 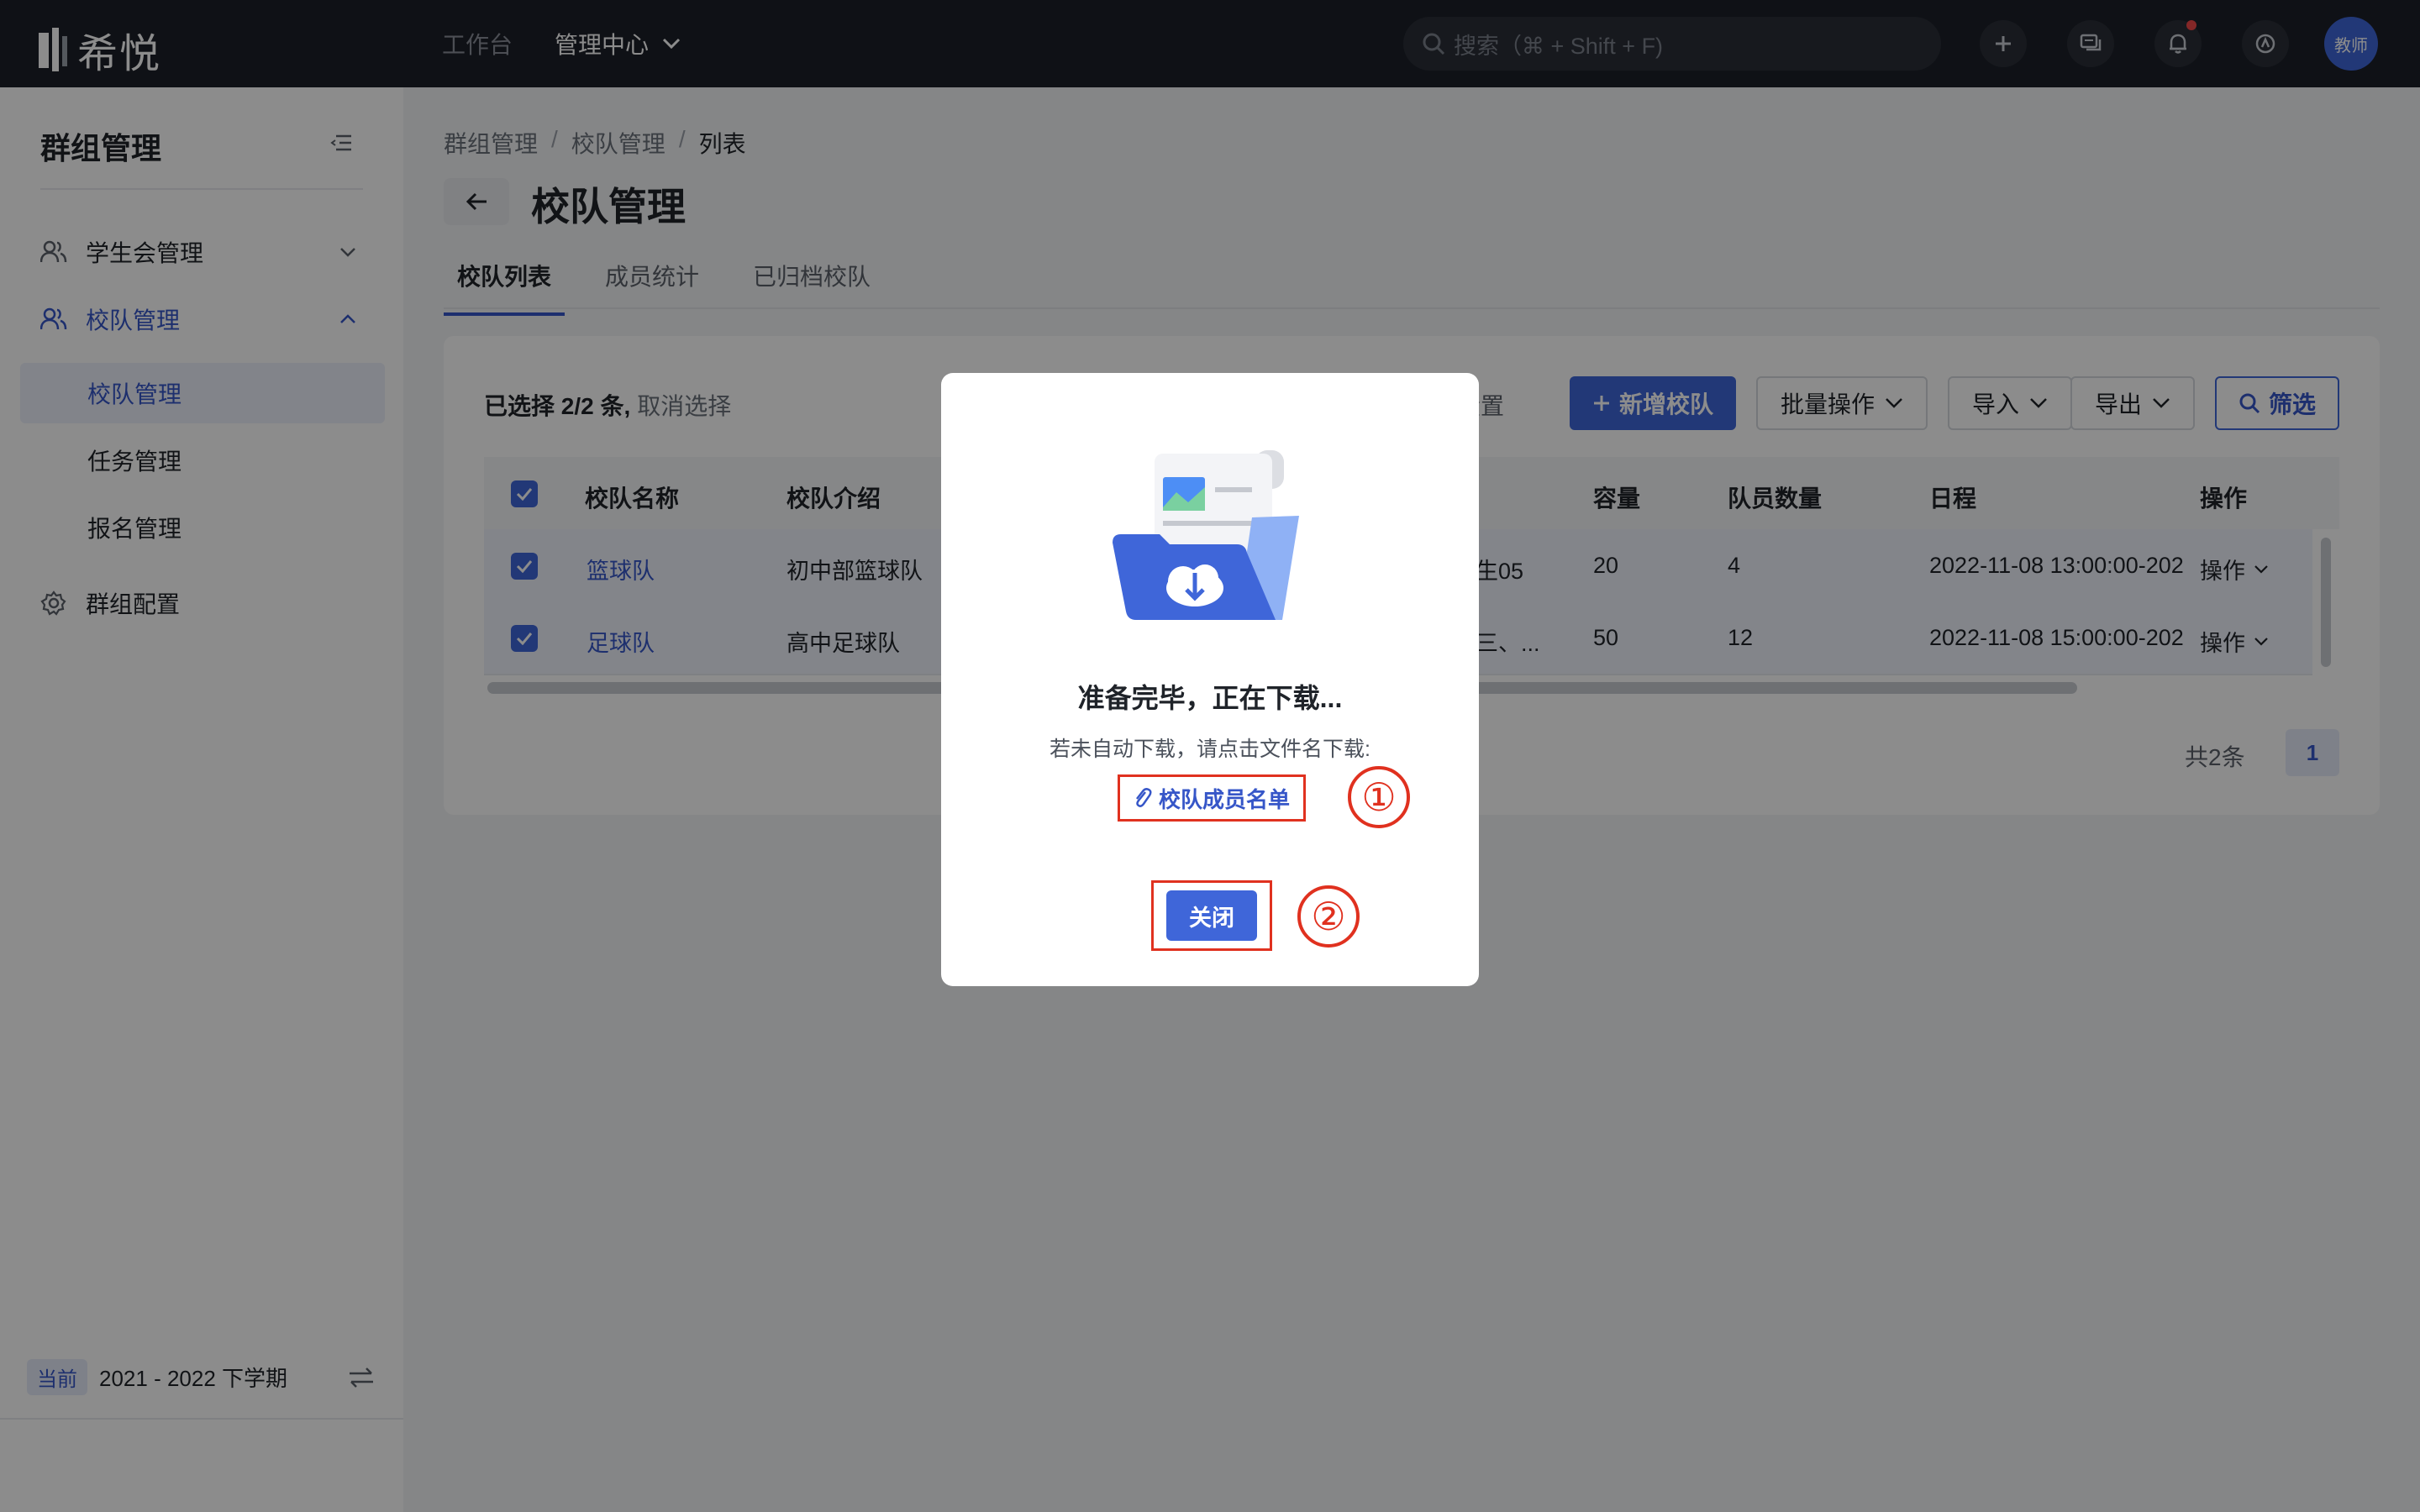 I want to click on download-file-link: 校队成员名单, so click(x=1212, y=798).